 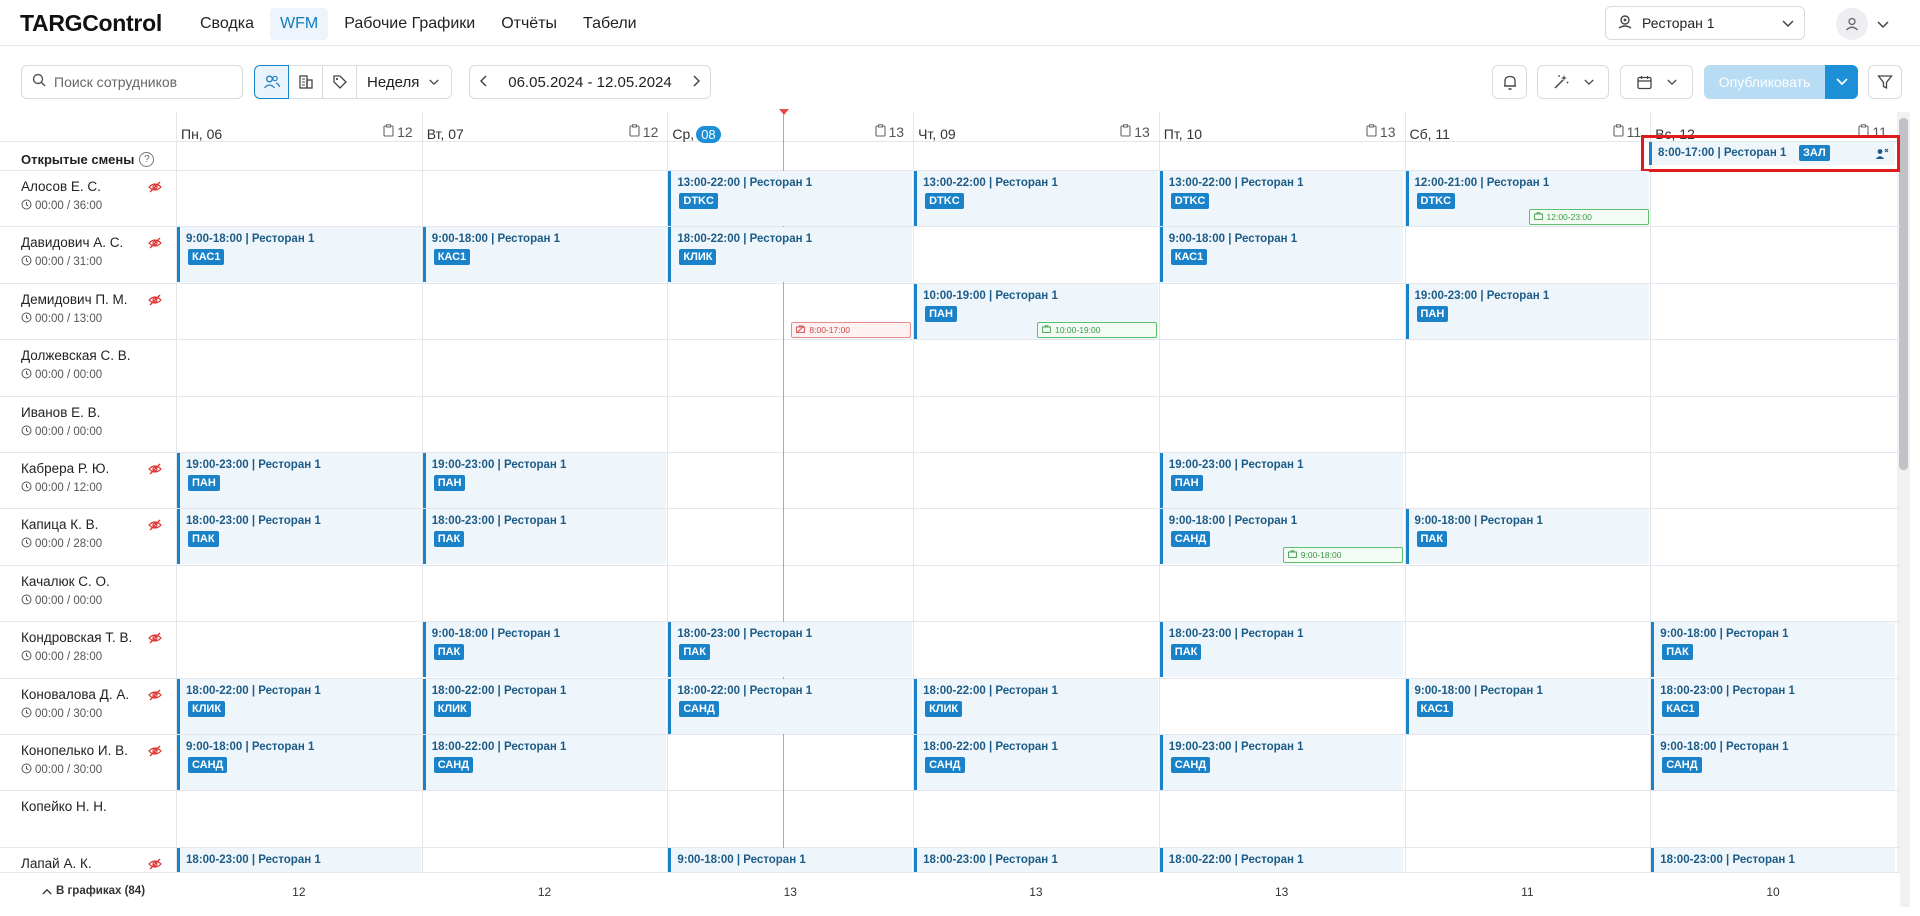 What do you see at coordinates (547, 134) in the screenshot?
I see `day-header: Вт, 07 12` at bounding box center [547, 134].